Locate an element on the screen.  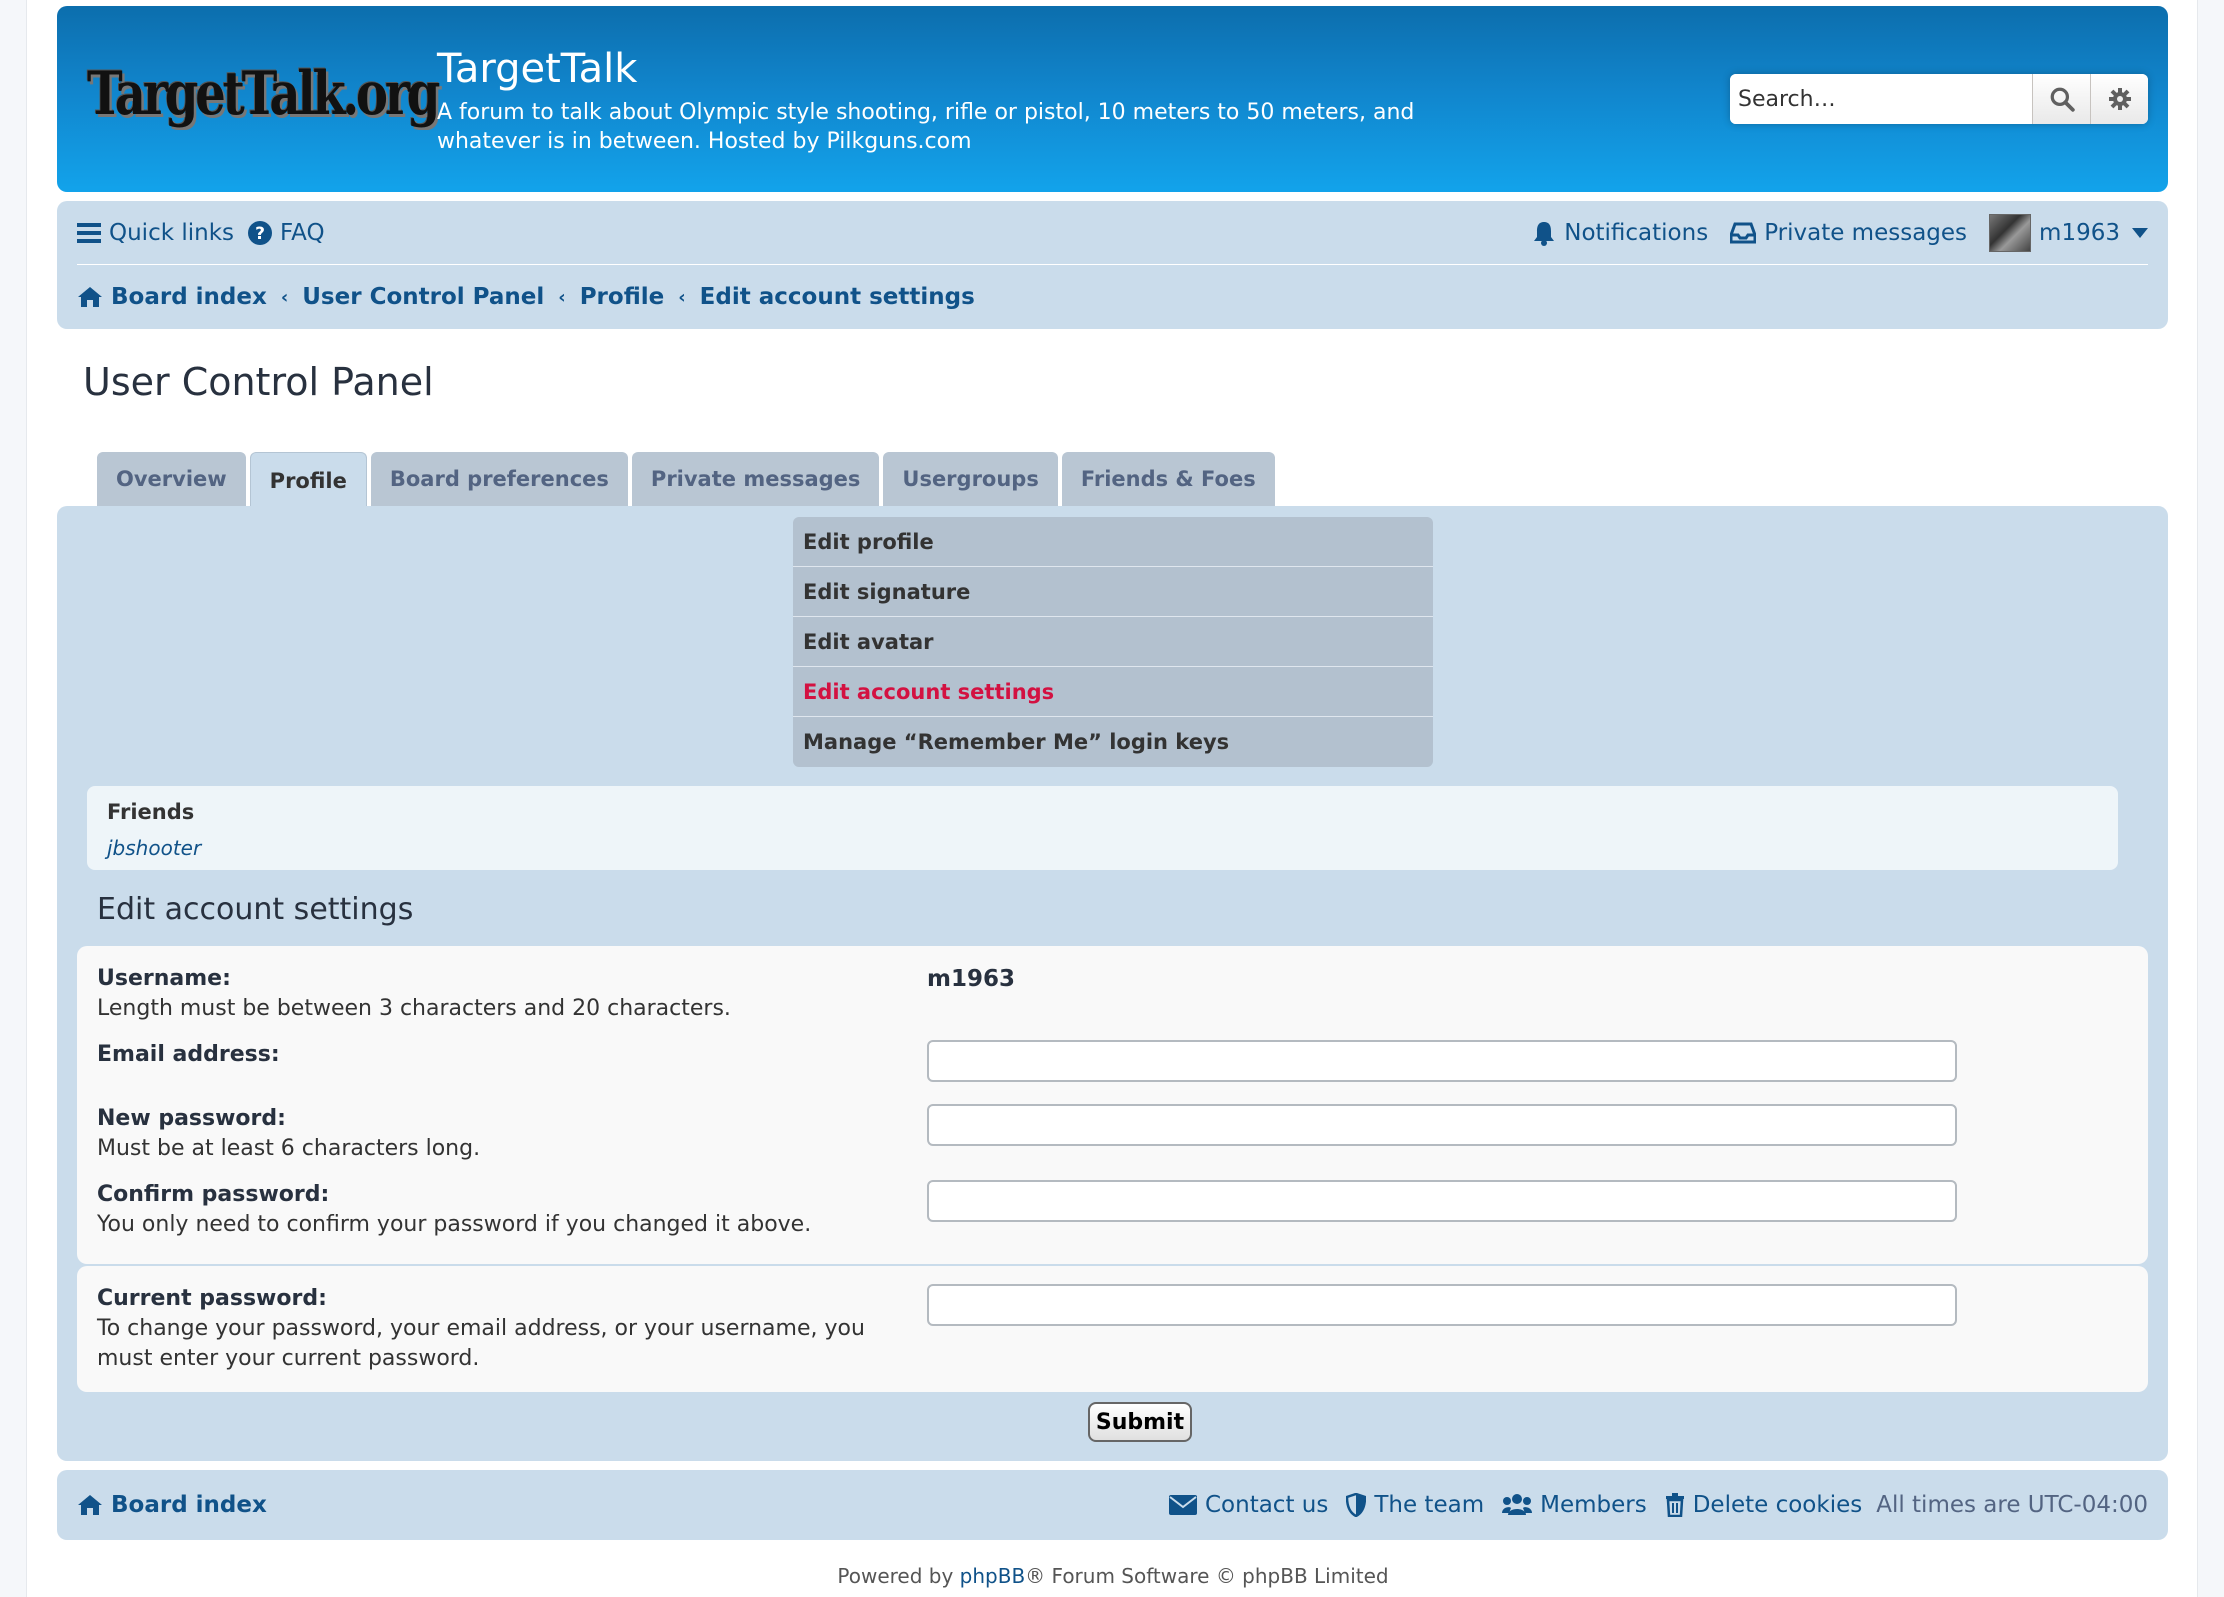
new-password-input is located at coordinates (1442, 1125).